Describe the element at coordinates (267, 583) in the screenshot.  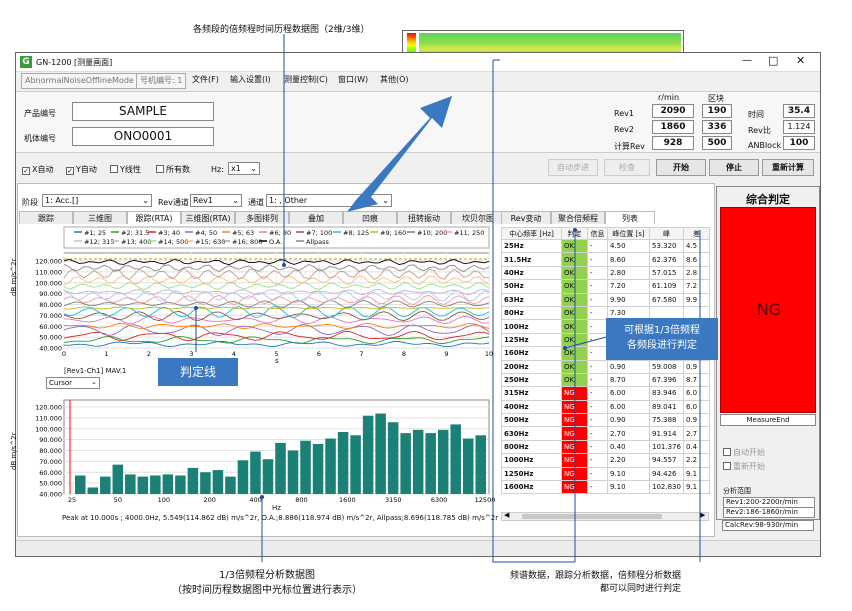
I see `annotation-bottom-left: 1/3倍频程分析数据图 （按时间历程数据图中光标位置进行表示）` at that location.